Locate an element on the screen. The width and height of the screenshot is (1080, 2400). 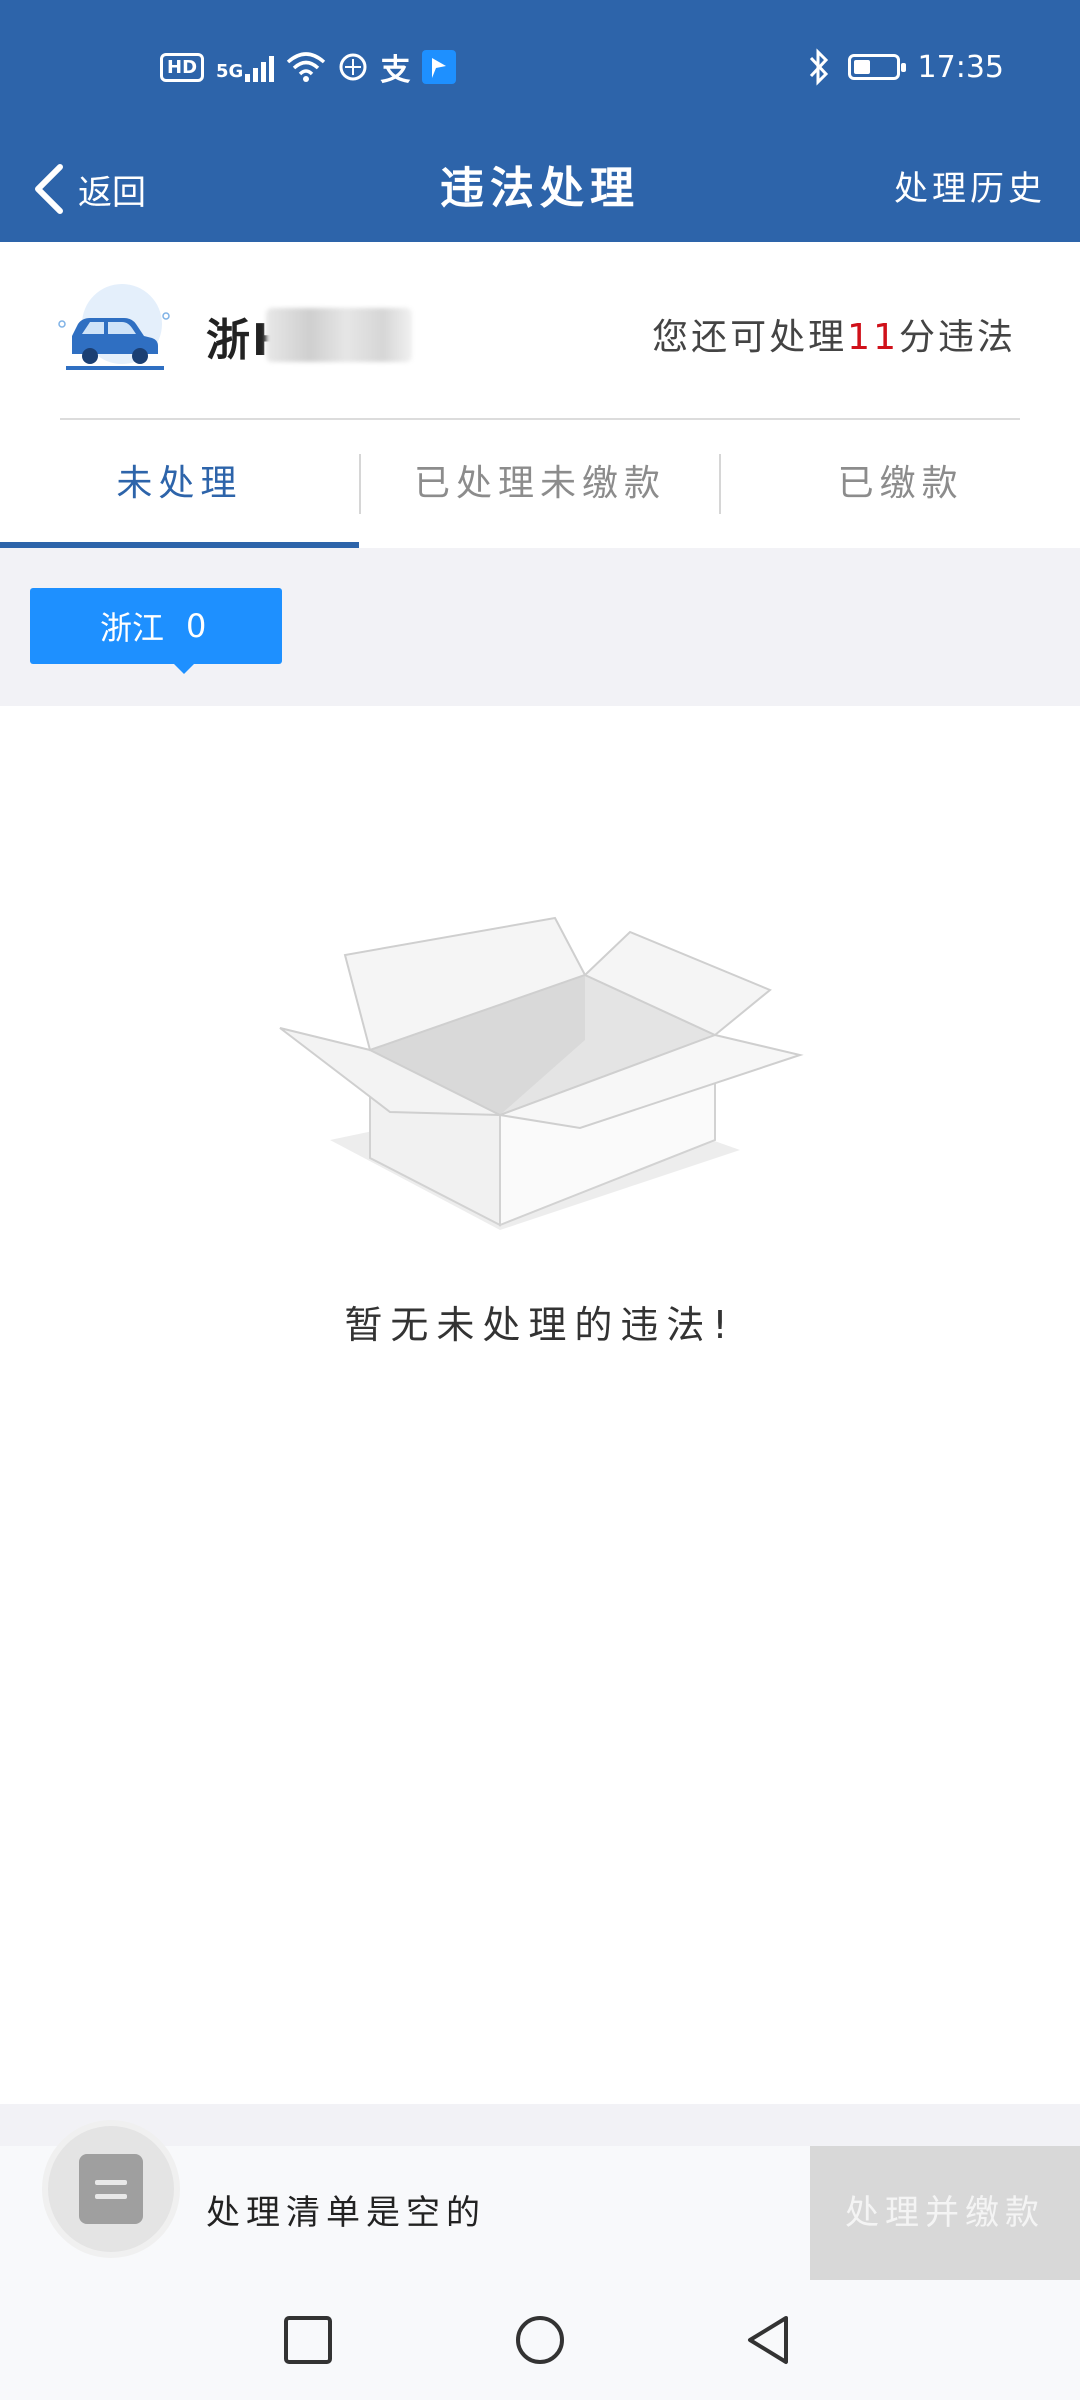
quota-suffix: 分违法 is located at coordinates (957, 337).